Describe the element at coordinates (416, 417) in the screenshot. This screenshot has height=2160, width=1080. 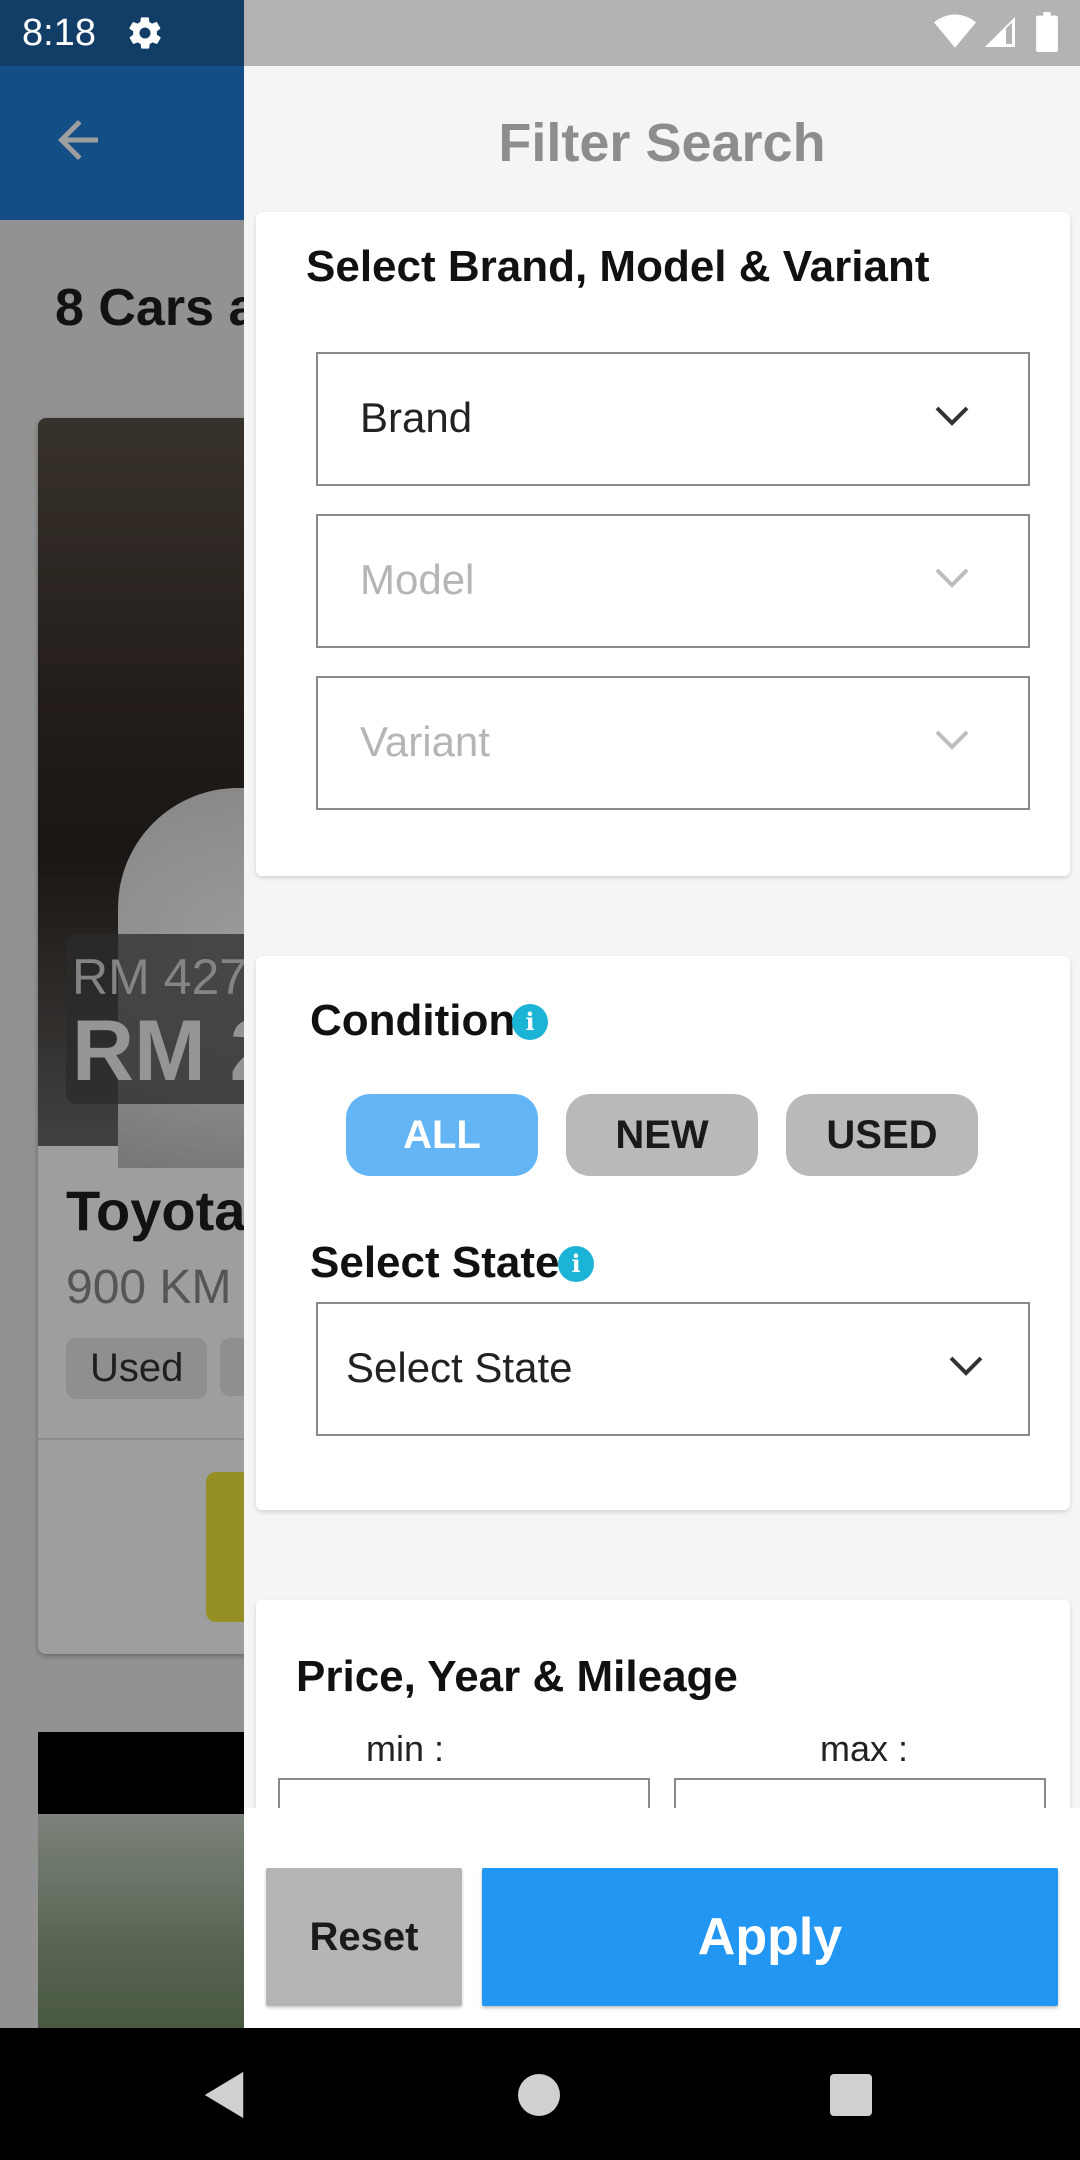
I see `brand-dropdown-label: Brand` at that location.